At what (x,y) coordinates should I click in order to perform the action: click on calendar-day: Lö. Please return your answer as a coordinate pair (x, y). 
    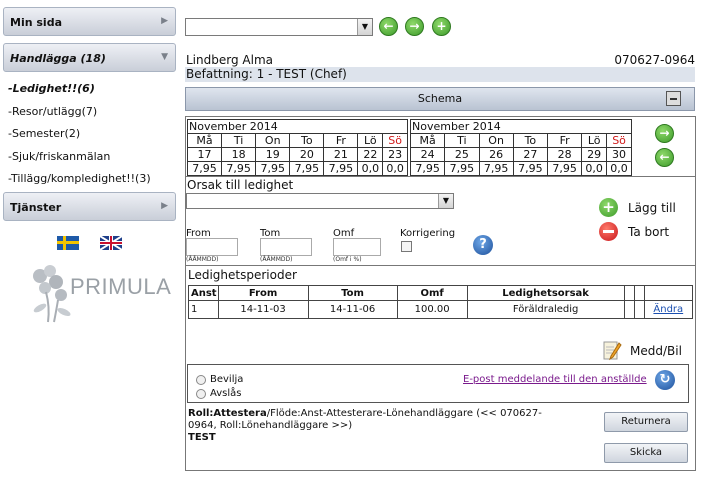
    Looking at the image, I should click on (370, 140).